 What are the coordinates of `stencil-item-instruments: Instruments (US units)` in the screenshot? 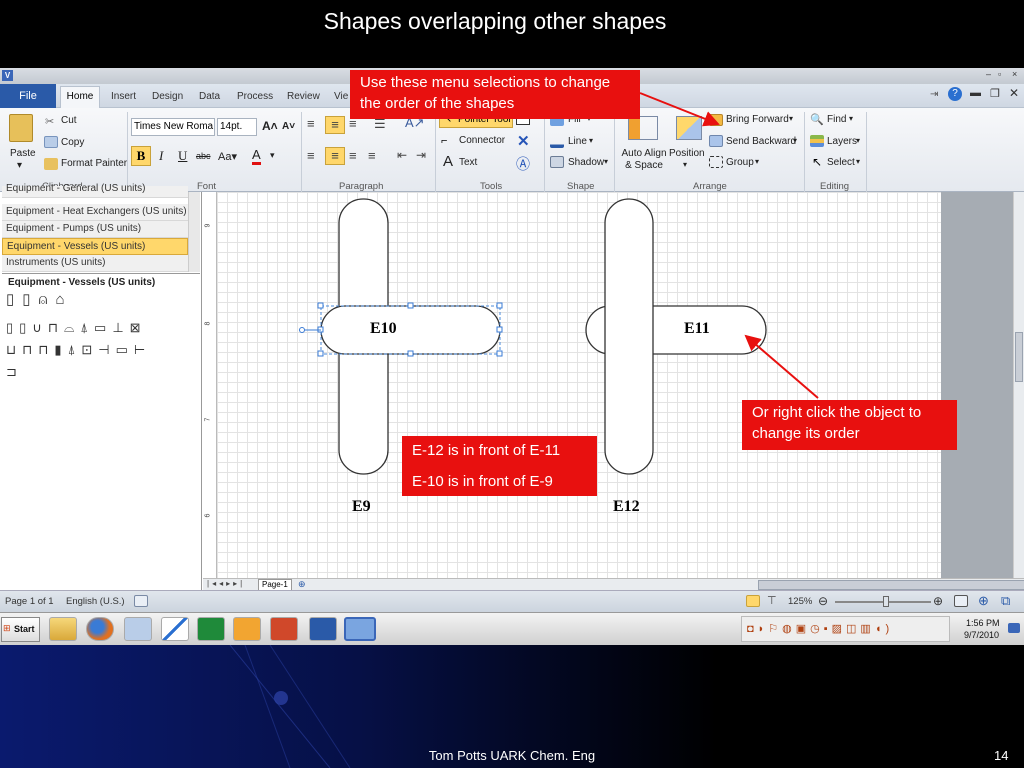 It's located at (95, 263).